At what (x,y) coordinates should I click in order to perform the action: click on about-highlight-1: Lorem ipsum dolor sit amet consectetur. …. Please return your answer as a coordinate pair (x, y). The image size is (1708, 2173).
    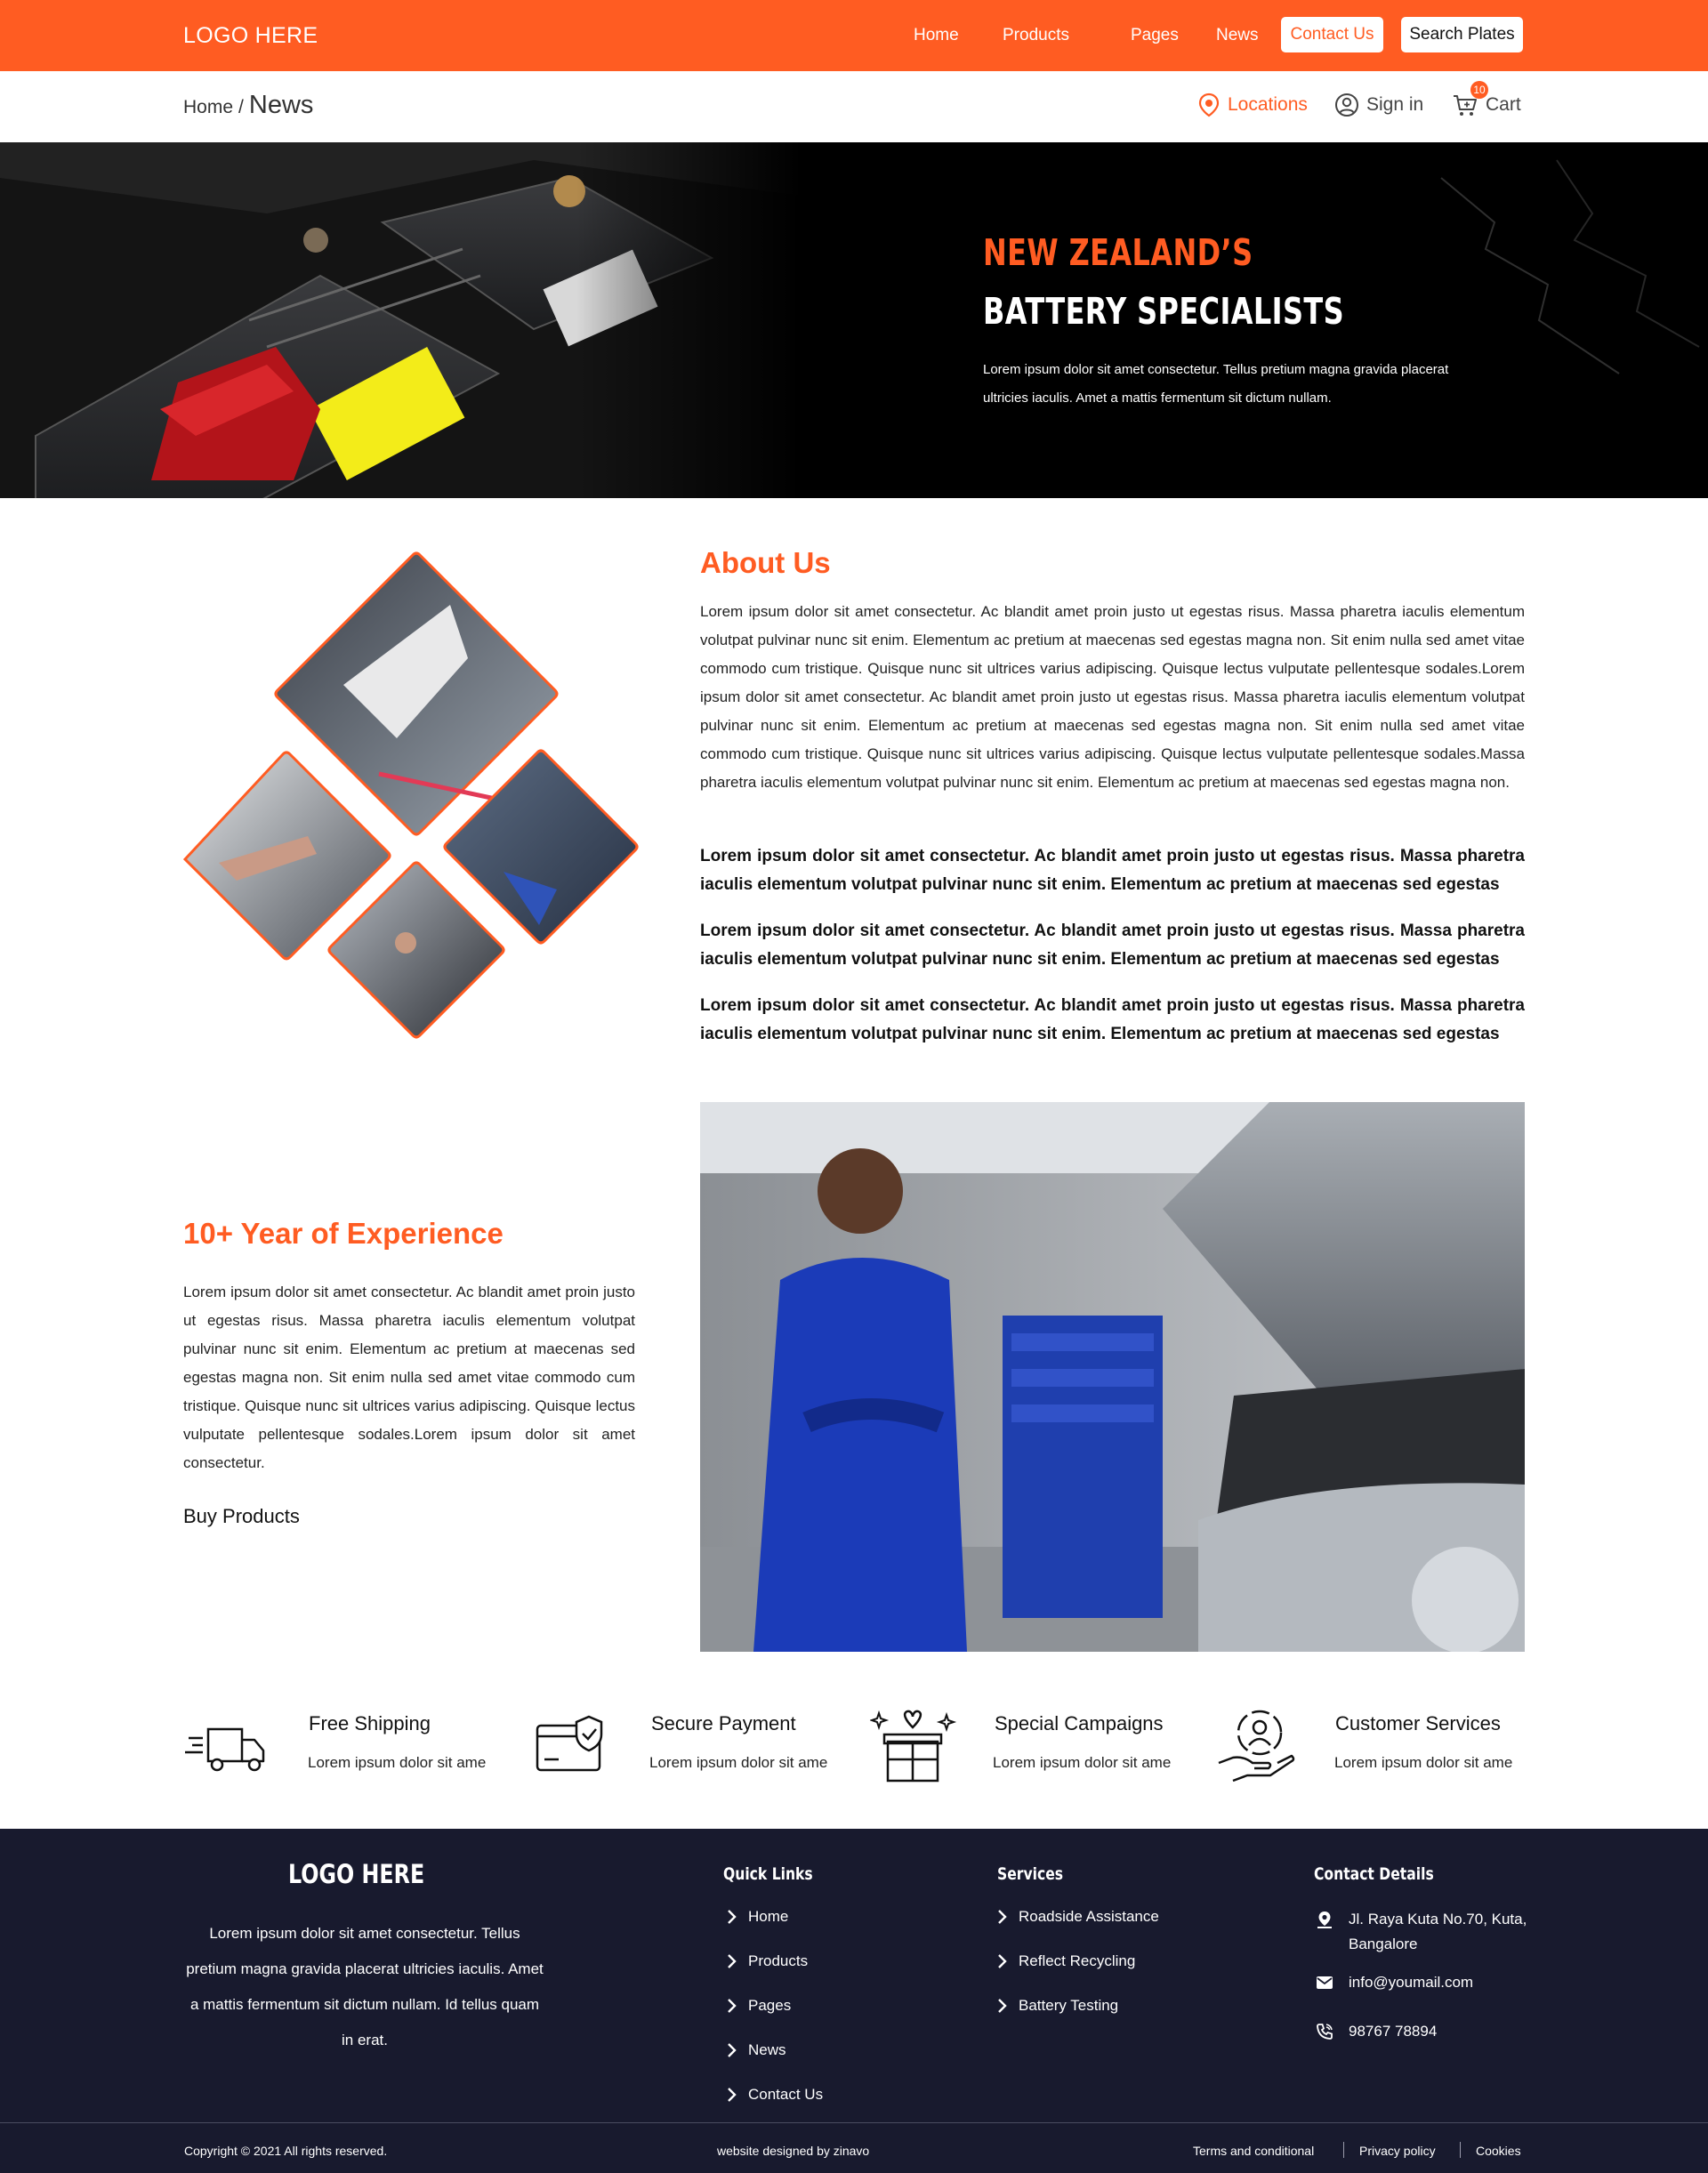
    Looking at the image, I should click on (1112, 870).